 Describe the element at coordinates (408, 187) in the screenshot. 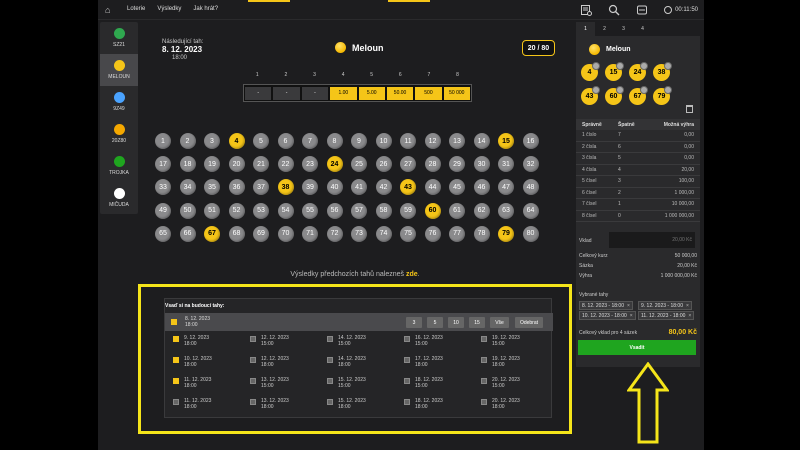

I see `number-ball: 43` at that location.